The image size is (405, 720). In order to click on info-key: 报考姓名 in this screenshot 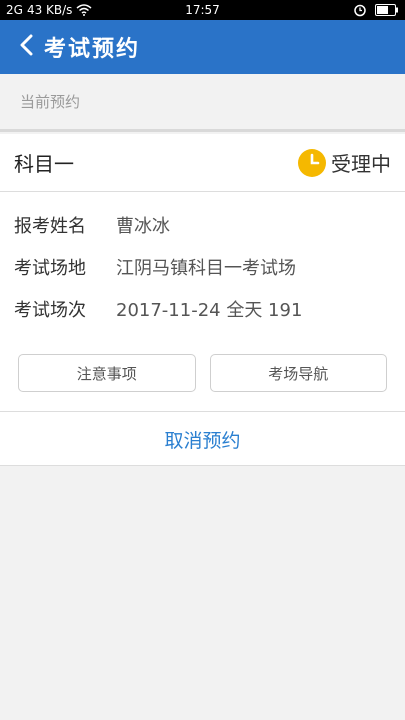, I will do `click(50, 226)`.